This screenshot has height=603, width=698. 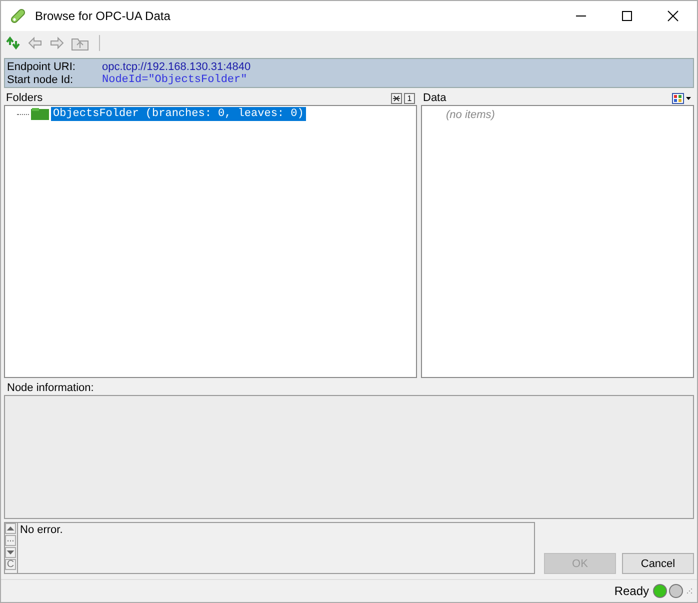 What do you see at coordinates (689, 591) in the screenshot?
I see `resize-grip-icon` at bounding box center [689, 591].